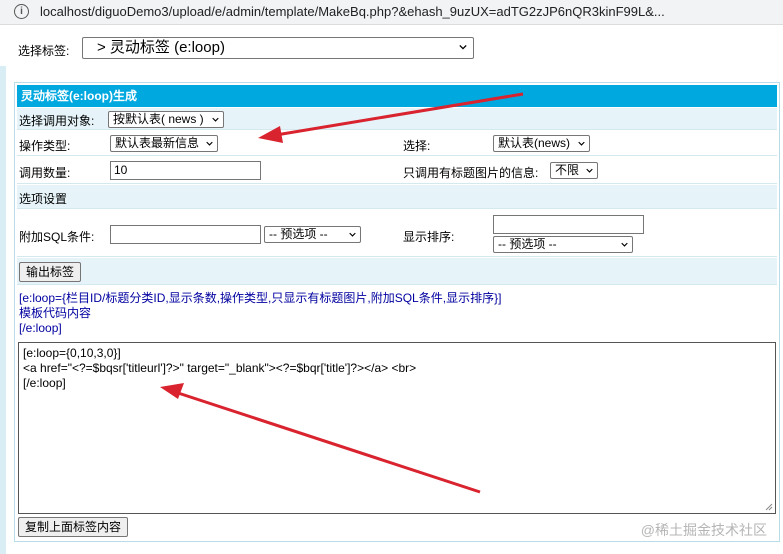  I want to click on code-line-3: [/e:loop], so click(44, 383).